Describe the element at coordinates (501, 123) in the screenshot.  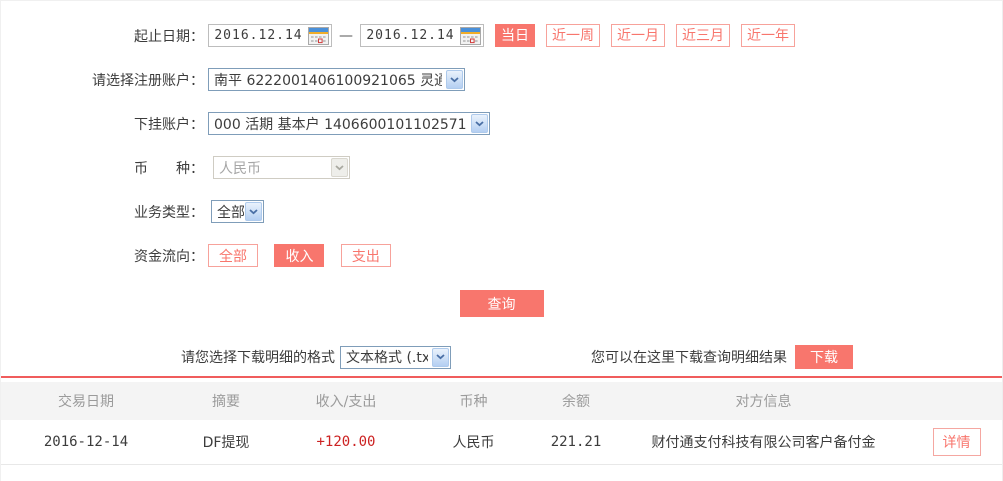
I see `sub-account-row: 下挂账户： 000 活期 基本户 1406600101102571848` at that location.